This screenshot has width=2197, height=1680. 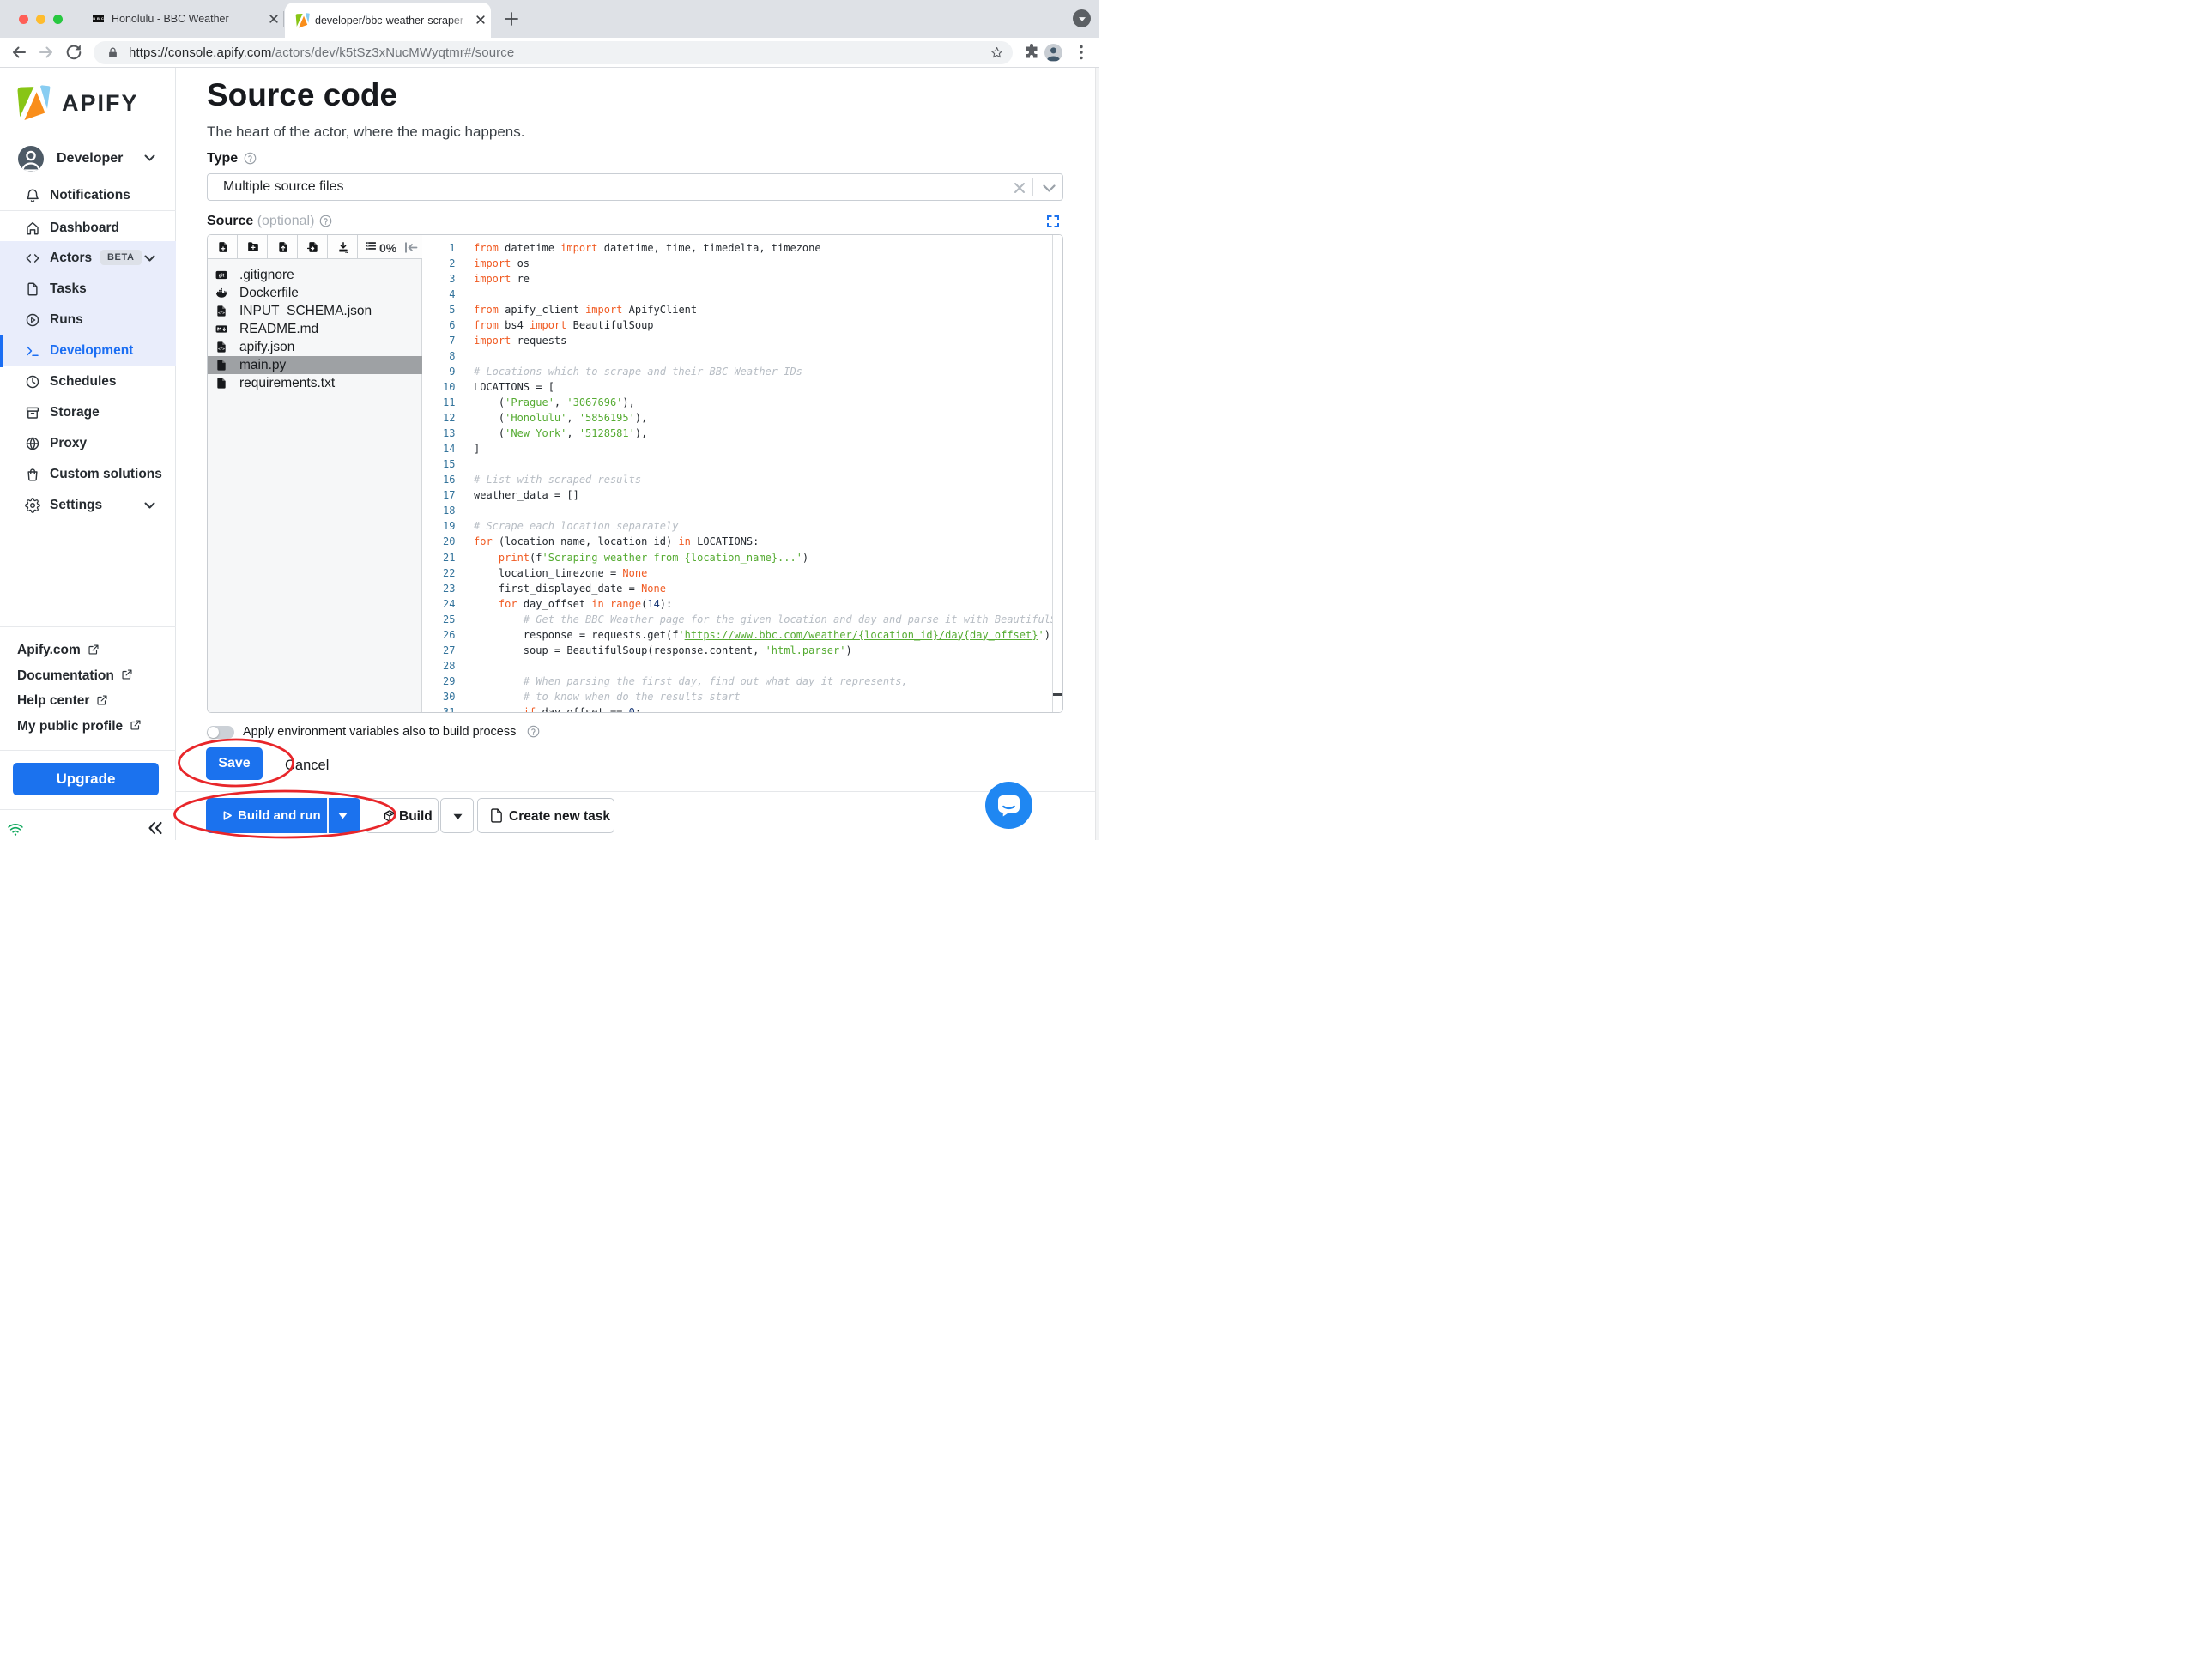 I want to click on download-button, so click(x=343, y=247).